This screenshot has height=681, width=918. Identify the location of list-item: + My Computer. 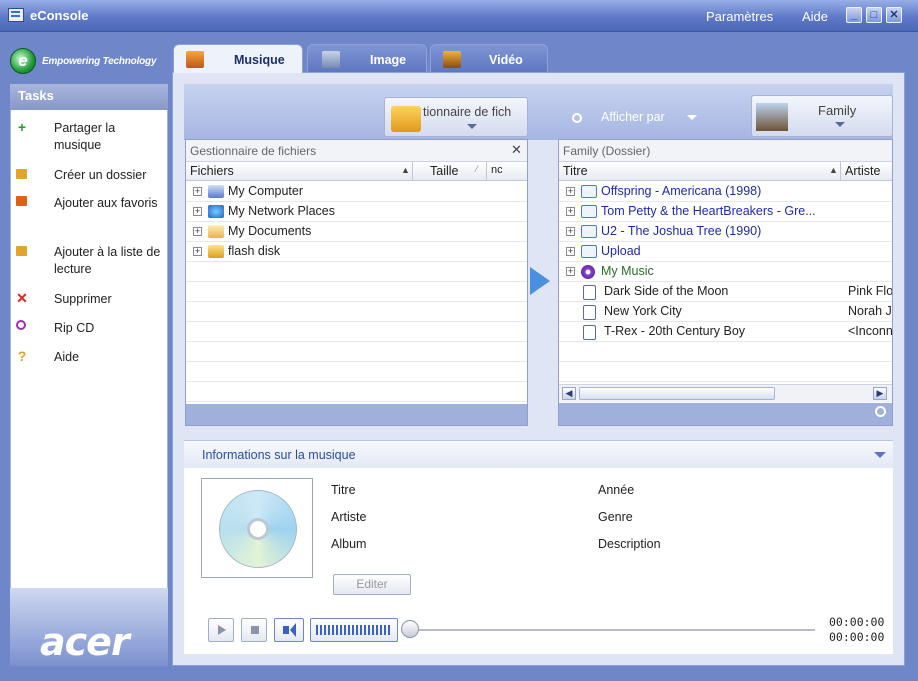
(356, 192).